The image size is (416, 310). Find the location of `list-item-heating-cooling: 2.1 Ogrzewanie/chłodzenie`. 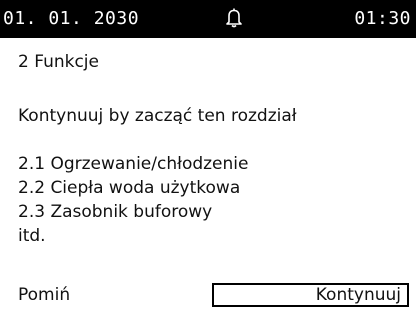

list-item-heating-cooling: 2.1 Ogrzewanie/chłodzenie is located at coordinates (133, 164).